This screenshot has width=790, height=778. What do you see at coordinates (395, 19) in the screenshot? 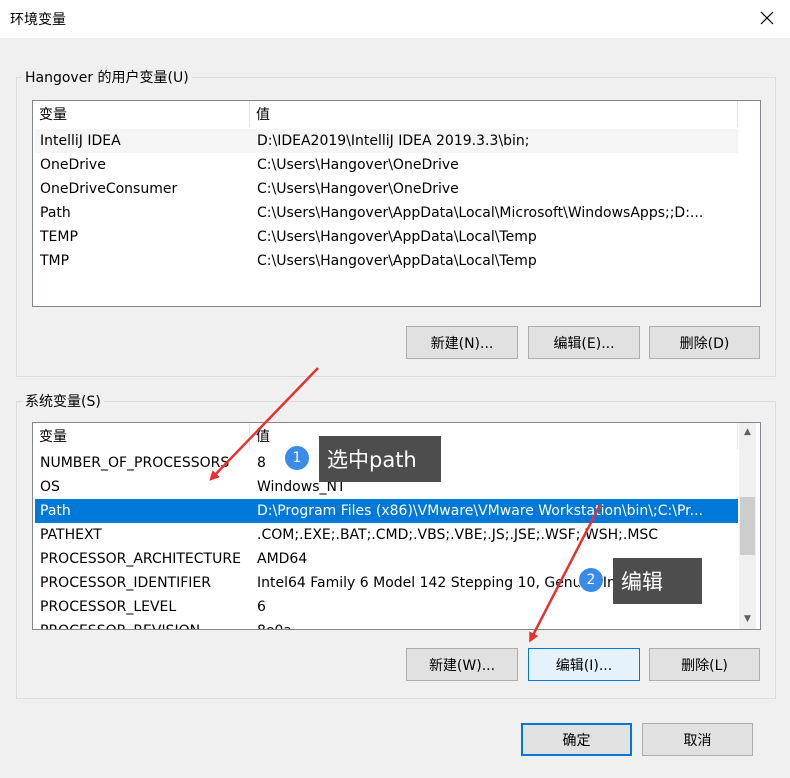
I see `title-bar: 环境变量` at bounding box center [395, 19].